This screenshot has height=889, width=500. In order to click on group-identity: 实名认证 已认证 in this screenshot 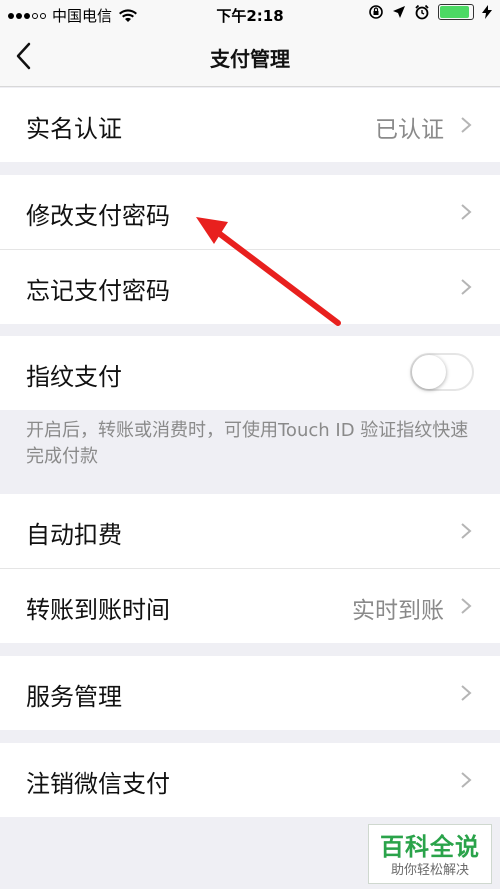, I will do `click(250, 125)`.